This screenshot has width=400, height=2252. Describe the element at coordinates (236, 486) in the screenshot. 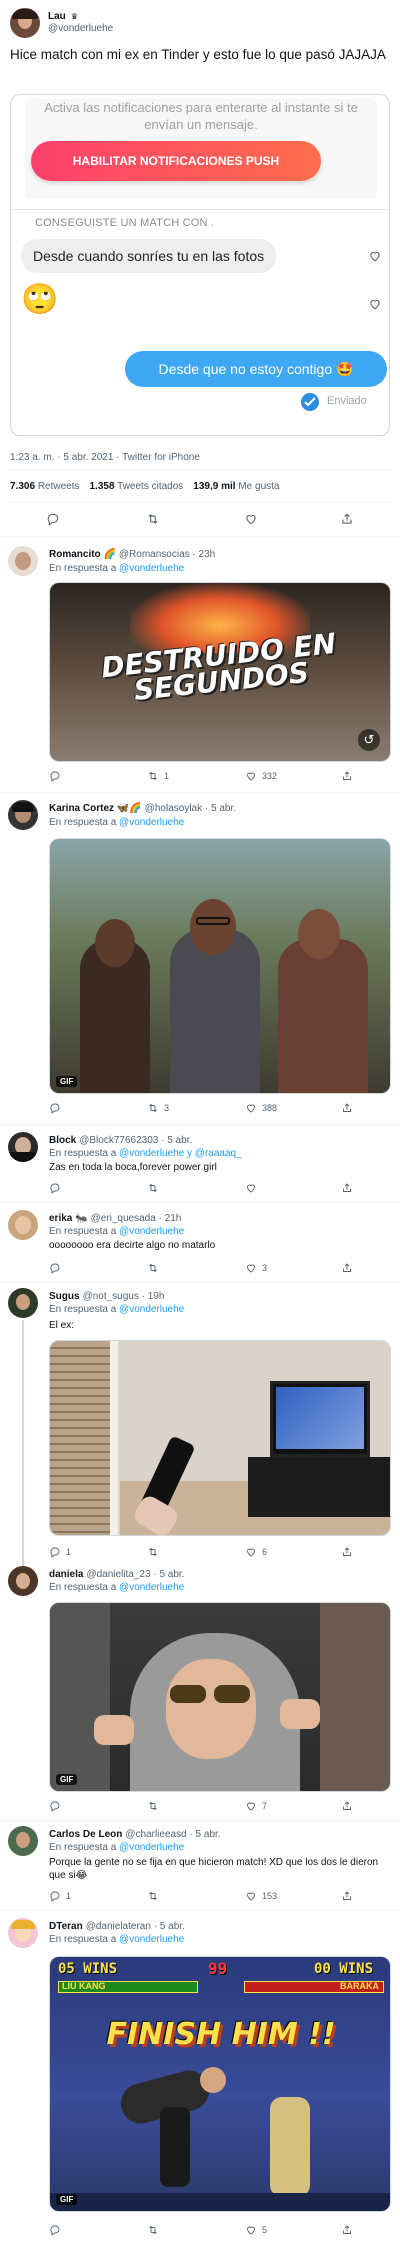

I see `like-count: 139,9 mil Me gusta` at that location.